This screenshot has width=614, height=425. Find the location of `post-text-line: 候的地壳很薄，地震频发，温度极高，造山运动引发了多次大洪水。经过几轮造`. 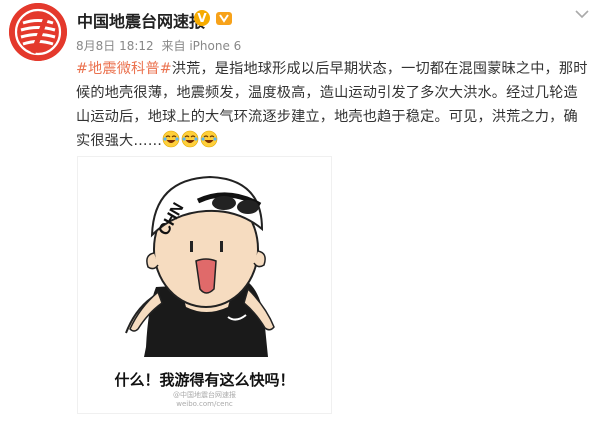

post-text-line: 候的地壳很薄，地震频发，温度极高，造山运动引发了多次大洪水。经过几轮造 is located at coordinates (327, 93).